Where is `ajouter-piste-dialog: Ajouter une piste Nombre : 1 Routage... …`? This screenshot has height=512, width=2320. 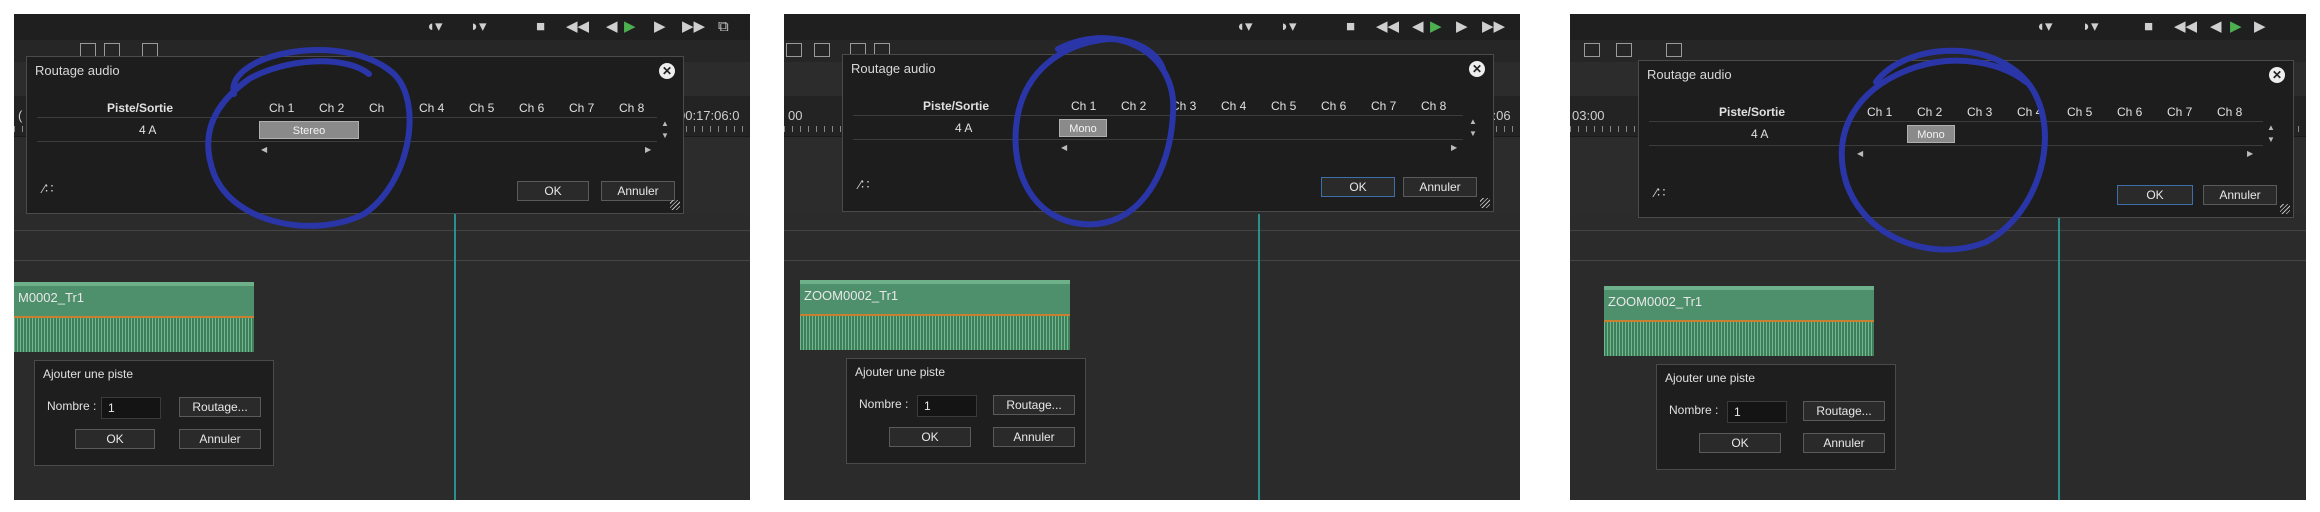 ajouter-piste-dialog: Ajouter une piste Nombre : 1 Routage... … is located at coordinates (1776, 417).